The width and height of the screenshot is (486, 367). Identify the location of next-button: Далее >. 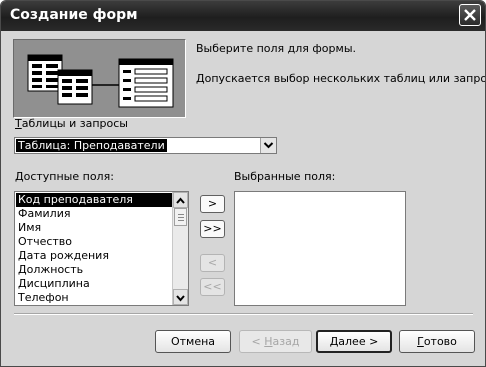
(354, 341).